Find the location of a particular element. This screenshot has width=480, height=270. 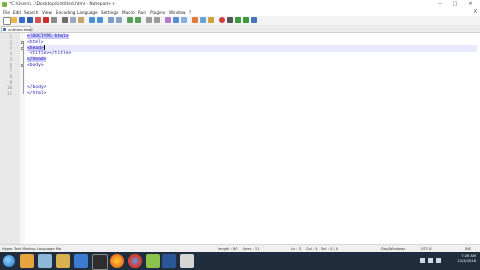

code-text: <body> is located at coordinates (35, 65).